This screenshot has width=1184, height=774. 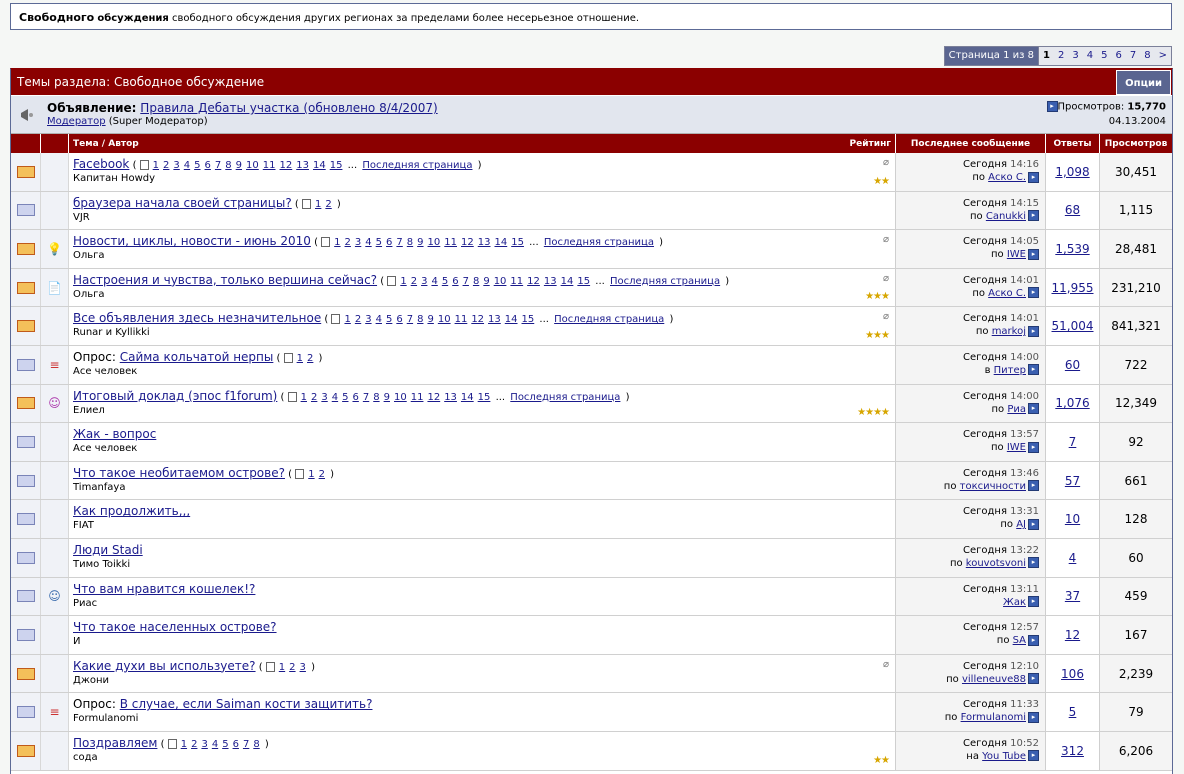 I want to click on last-post-user: kouvotsvoni, so click(x=996, y=563).